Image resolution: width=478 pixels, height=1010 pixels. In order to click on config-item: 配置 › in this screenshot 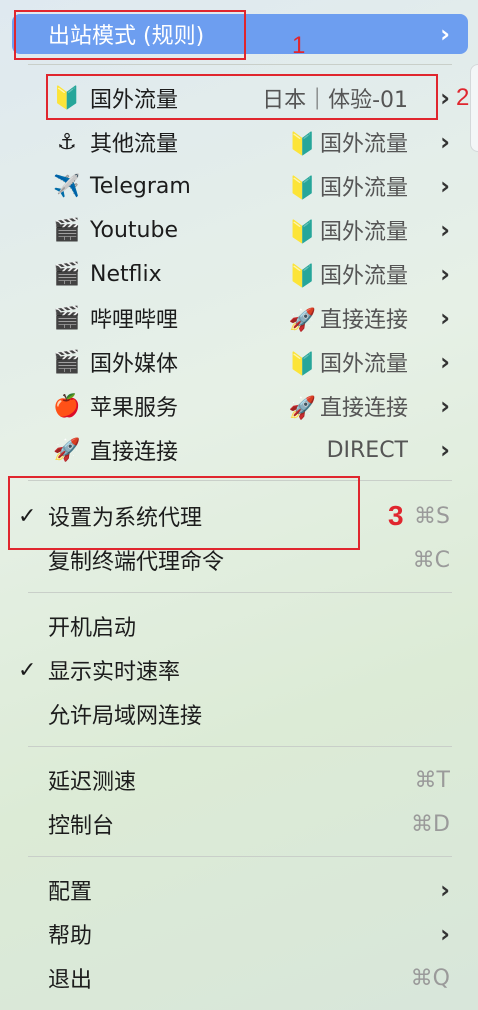, I will do `click(240, 890)`.